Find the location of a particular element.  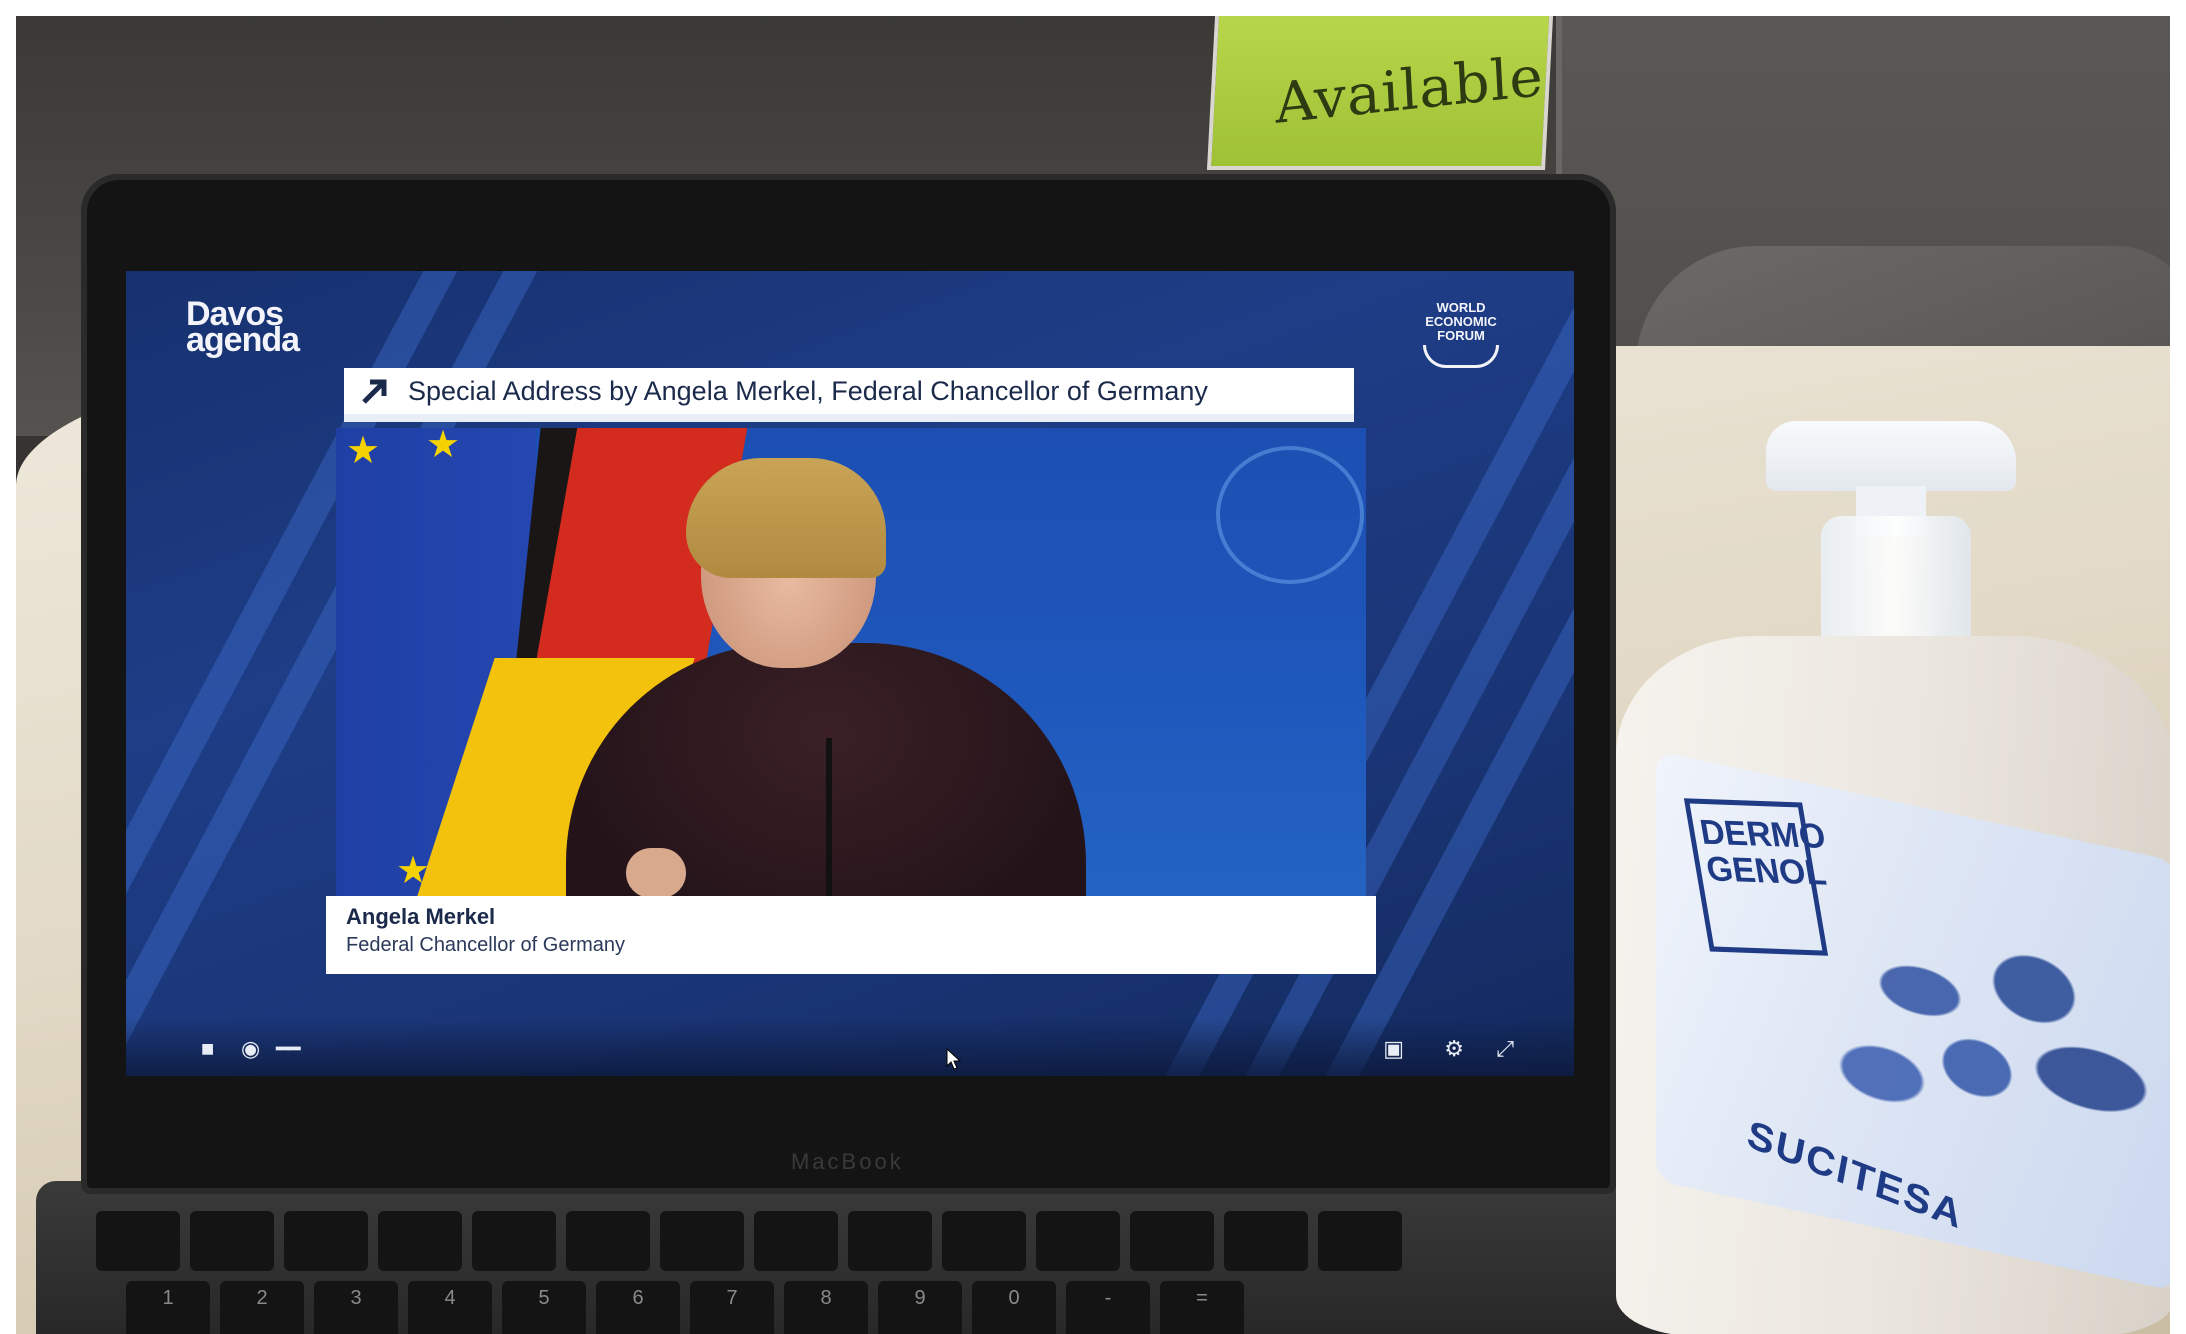

keyboard-key: 0 is located at coordinates (1014, 1307).